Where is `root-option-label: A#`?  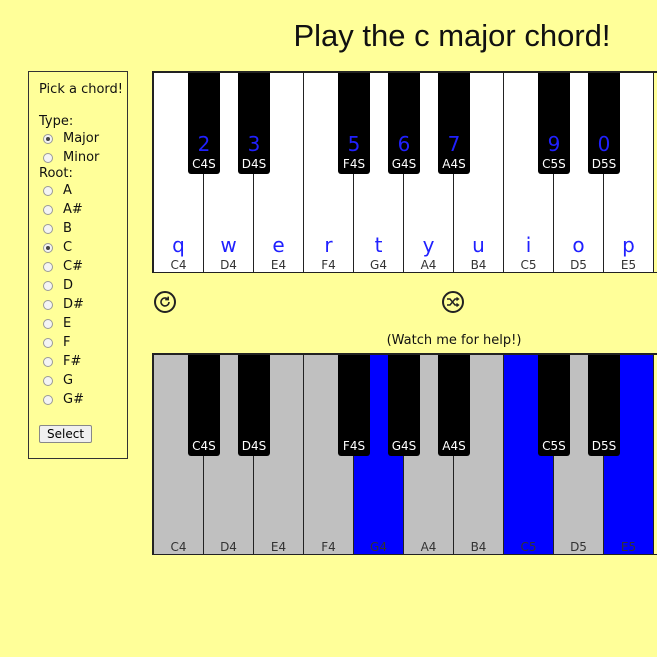
root-option-label: A# is located at coordinates (73, 209).